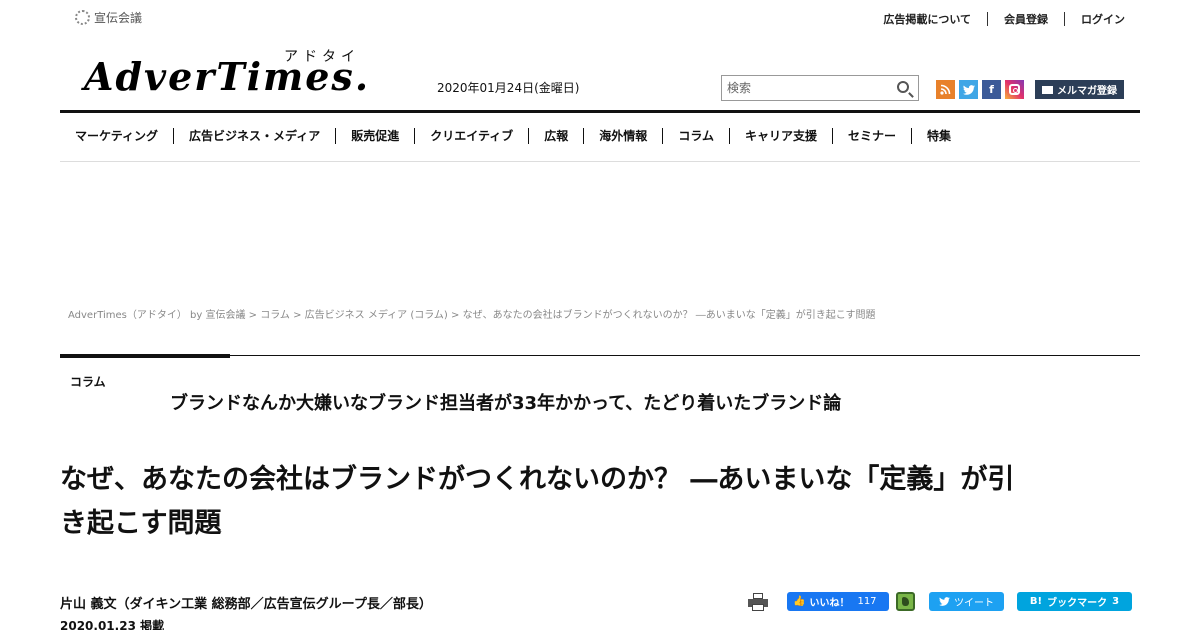 This screenshot has width=1200, height=630. Describe the element at coordinates (508, 88) in the screenshot. I see `current-date: 2020年01月24日(金曜日)` at that location.